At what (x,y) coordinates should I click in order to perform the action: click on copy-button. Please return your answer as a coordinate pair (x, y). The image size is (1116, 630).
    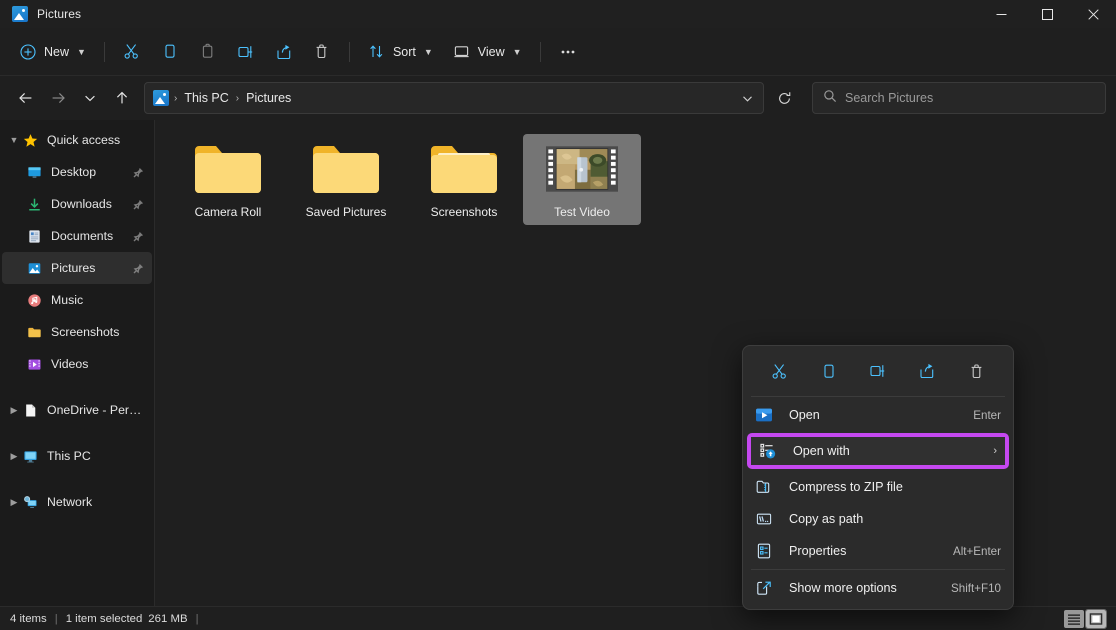
    Looking at the image, I should click on (170, 52).